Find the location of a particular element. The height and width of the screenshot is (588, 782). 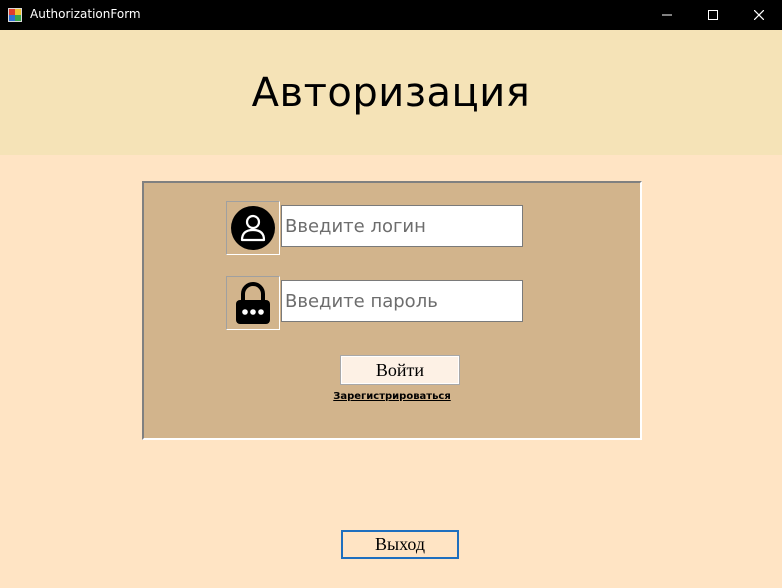

close-button is located at coordinates (759, 15).